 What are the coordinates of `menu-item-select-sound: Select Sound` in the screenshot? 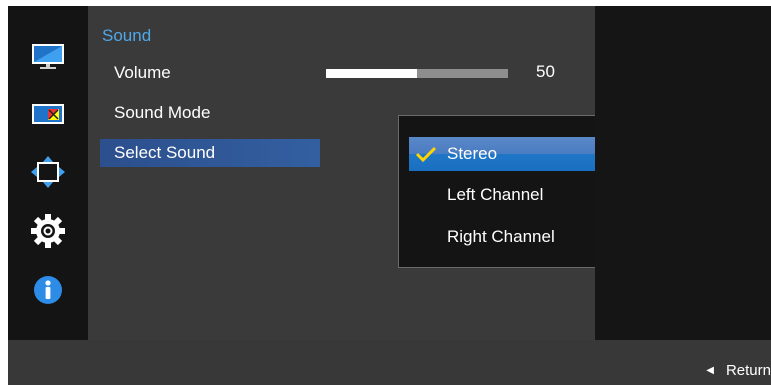 It's located at (210, 153).